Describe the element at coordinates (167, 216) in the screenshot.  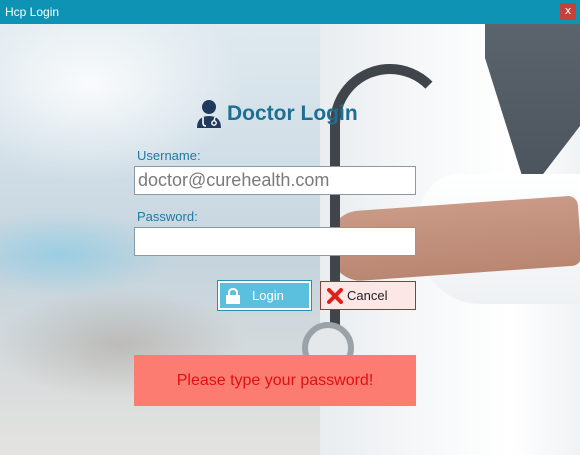
I see `password-label: Password:` at that location.